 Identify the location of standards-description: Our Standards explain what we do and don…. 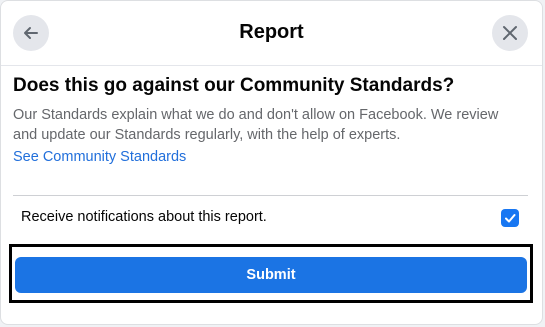
(256, 125).